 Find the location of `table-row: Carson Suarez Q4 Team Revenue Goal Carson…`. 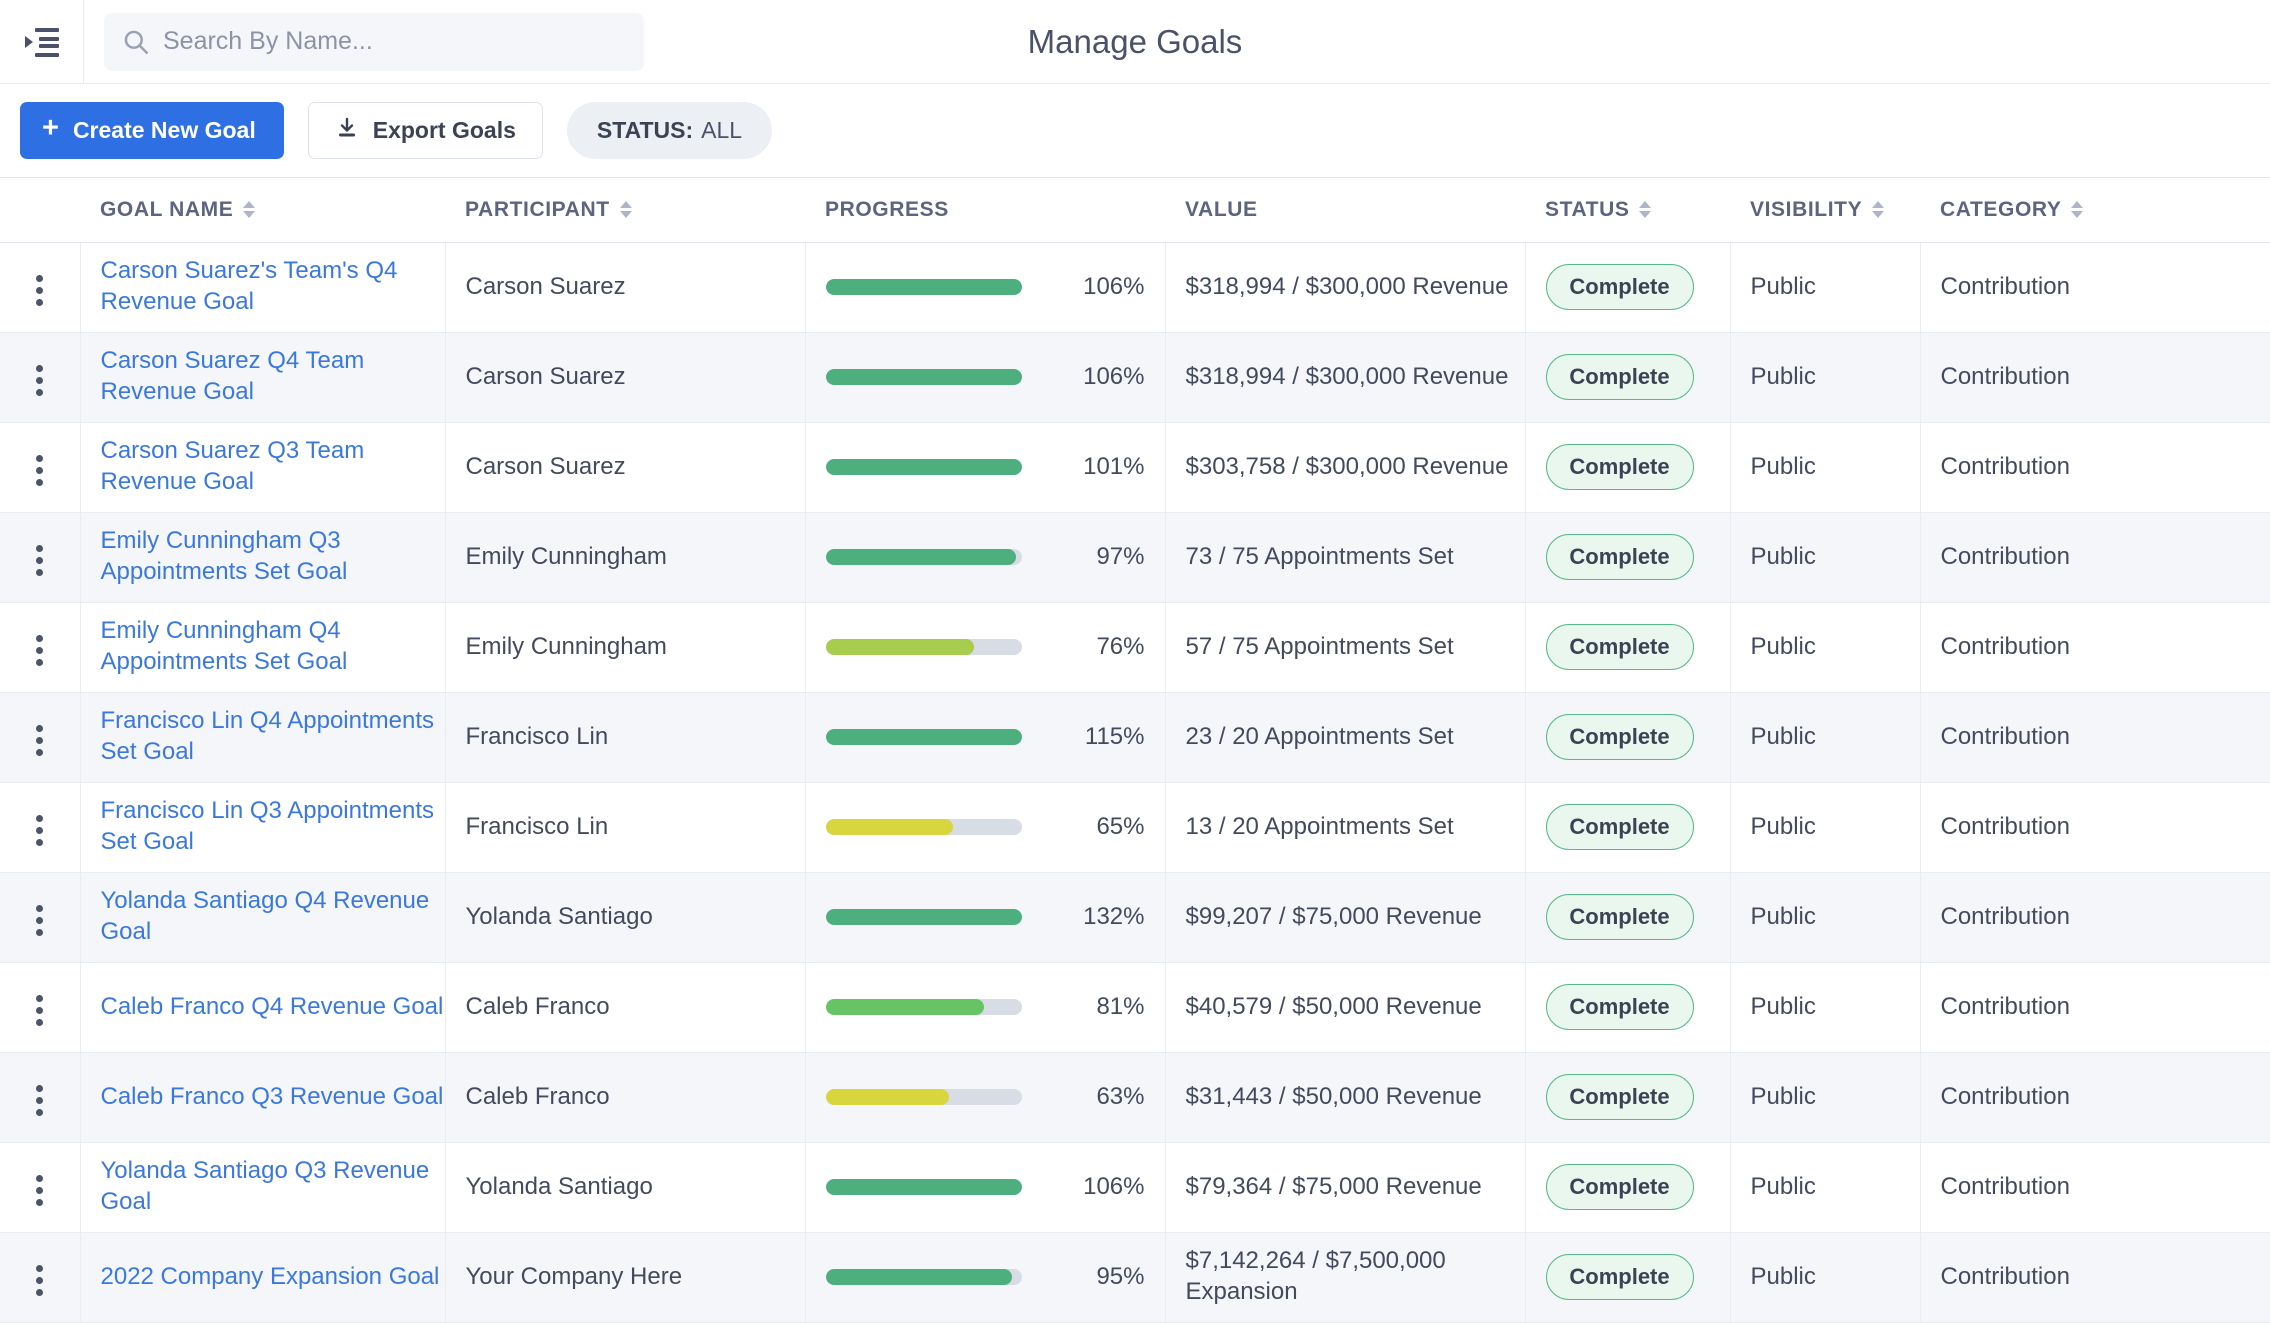

table-row: Carson Suarez Q4 Team Revenue Goal Carson… is located at coordinates (1135, 377).